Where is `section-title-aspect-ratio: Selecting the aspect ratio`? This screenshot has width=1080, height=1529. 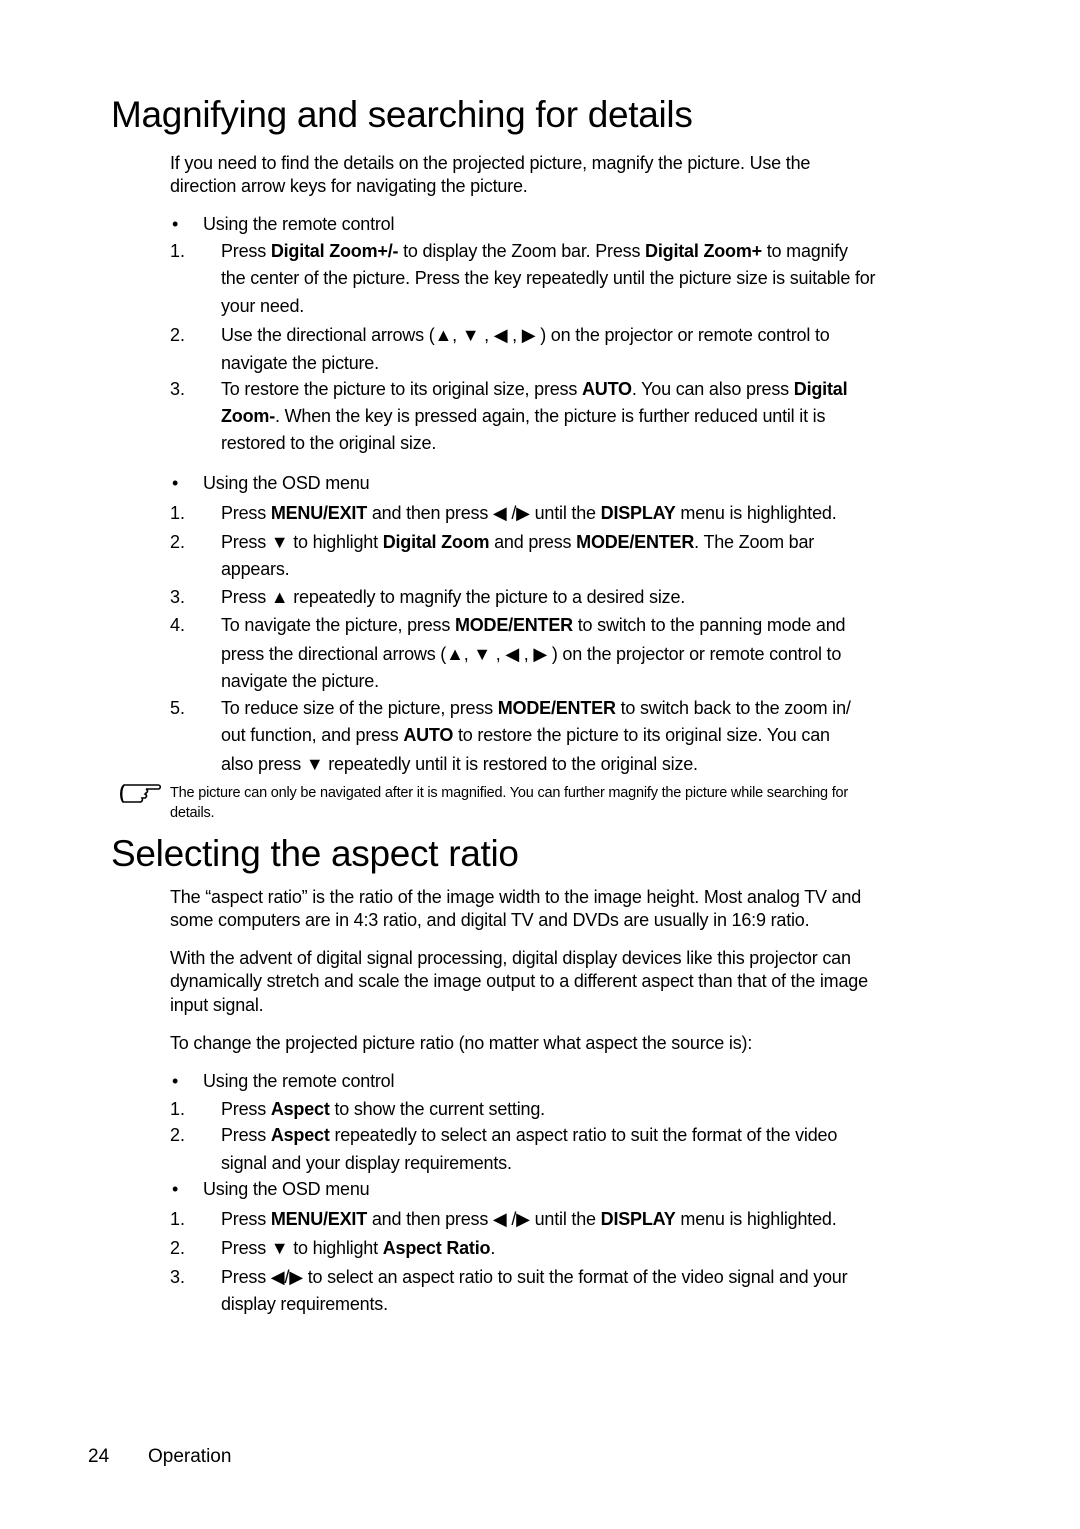 section-title-aspect-ratio: Selecting the aspect ratio is located at coordinates (315, 853).